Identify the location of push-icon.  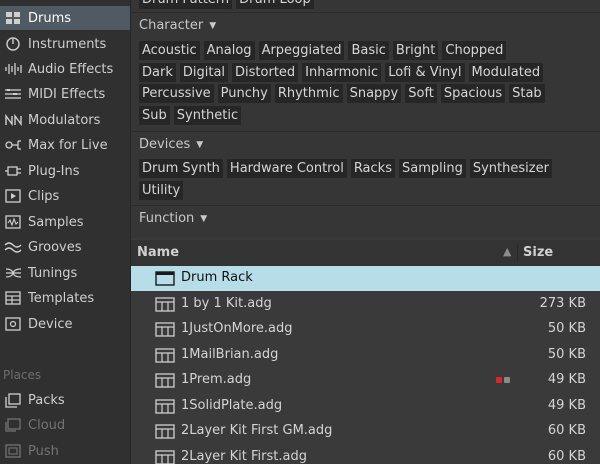
(13, 451).